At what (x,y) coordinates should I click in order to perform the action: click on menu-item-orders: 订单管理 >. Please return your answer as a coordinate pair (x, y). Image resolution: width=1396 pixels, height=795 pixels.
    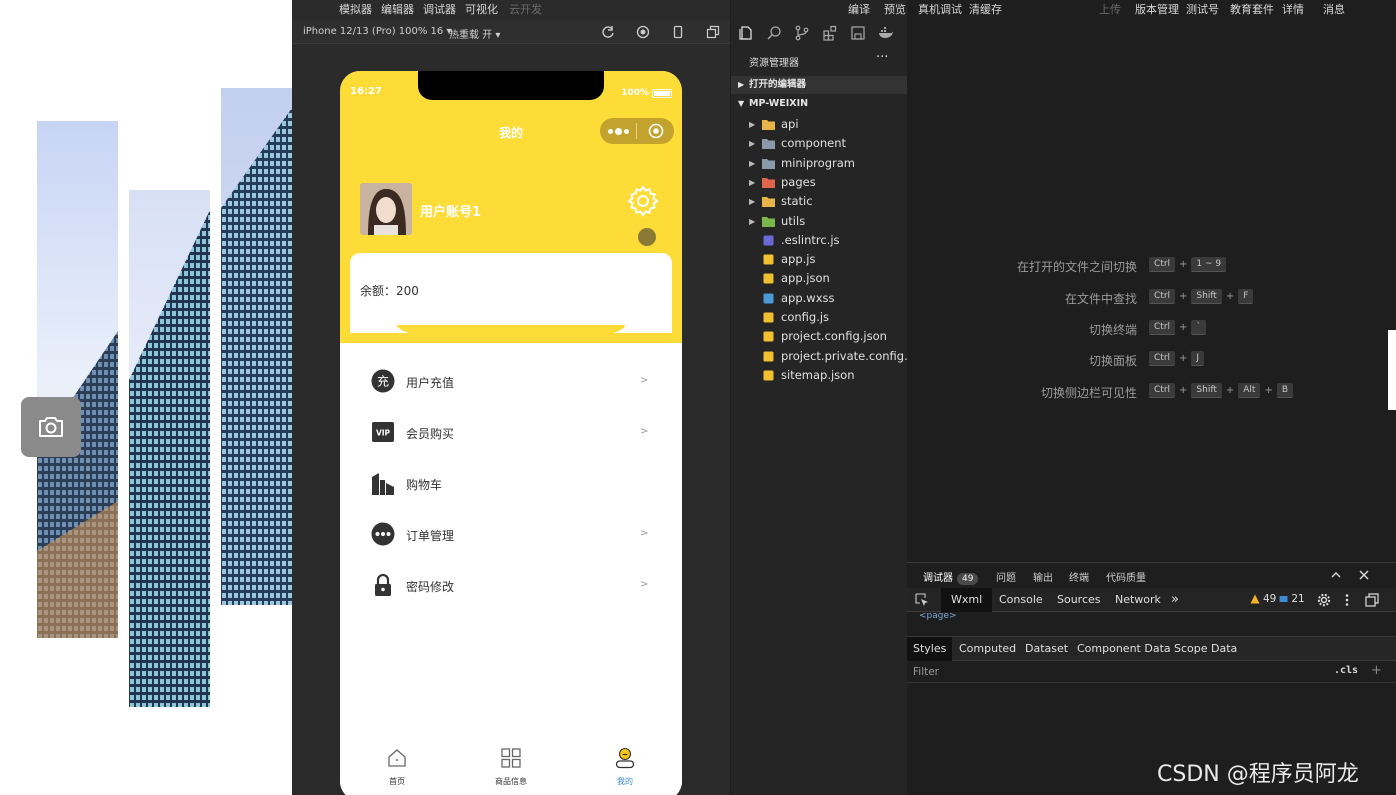
    Looking at the image, I should click on (511, 533).